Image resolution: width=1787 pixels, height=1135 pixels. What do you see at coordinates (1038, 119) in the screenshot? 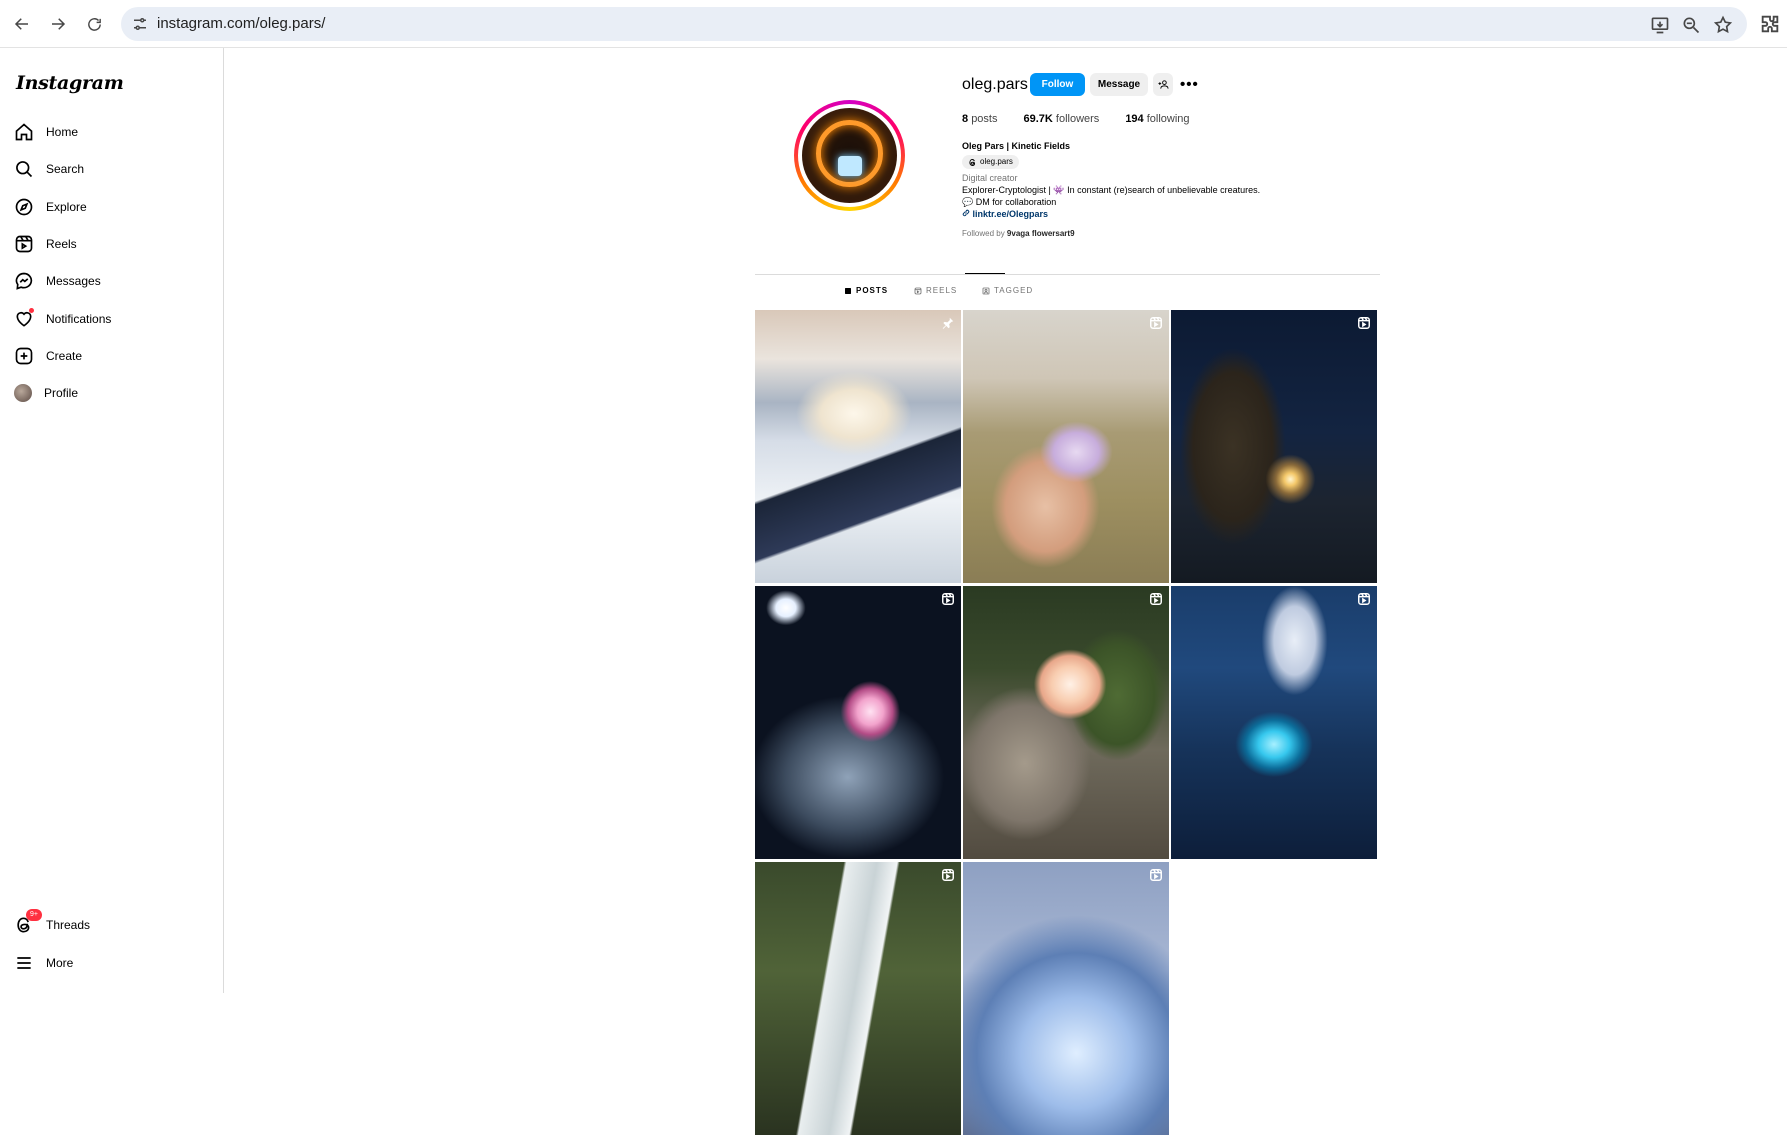
I see `followers-count: 69.7K` at bounding box center [1038, 119].